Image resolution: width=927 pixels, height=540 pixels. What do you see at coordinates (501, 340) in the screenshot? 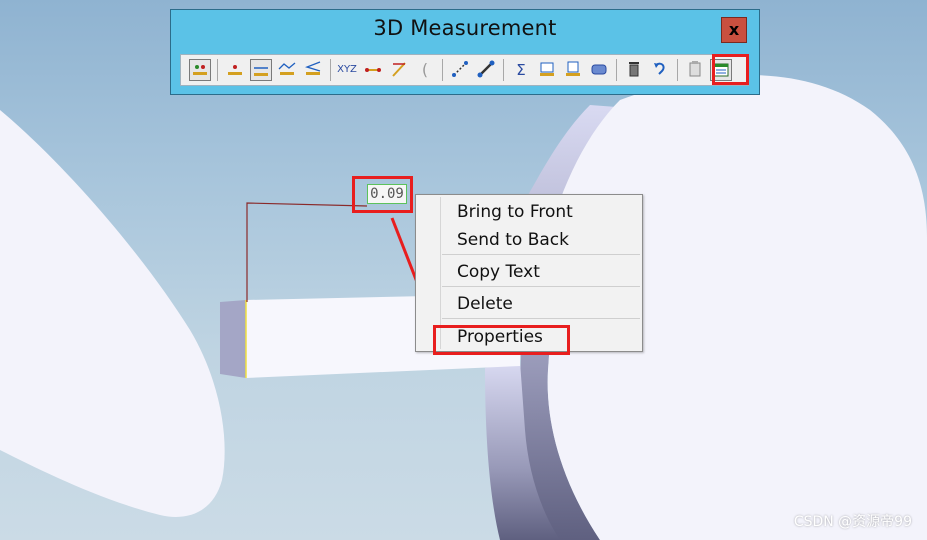
I see `properties-menu-highlight-box` at bounding box center [501, 340].